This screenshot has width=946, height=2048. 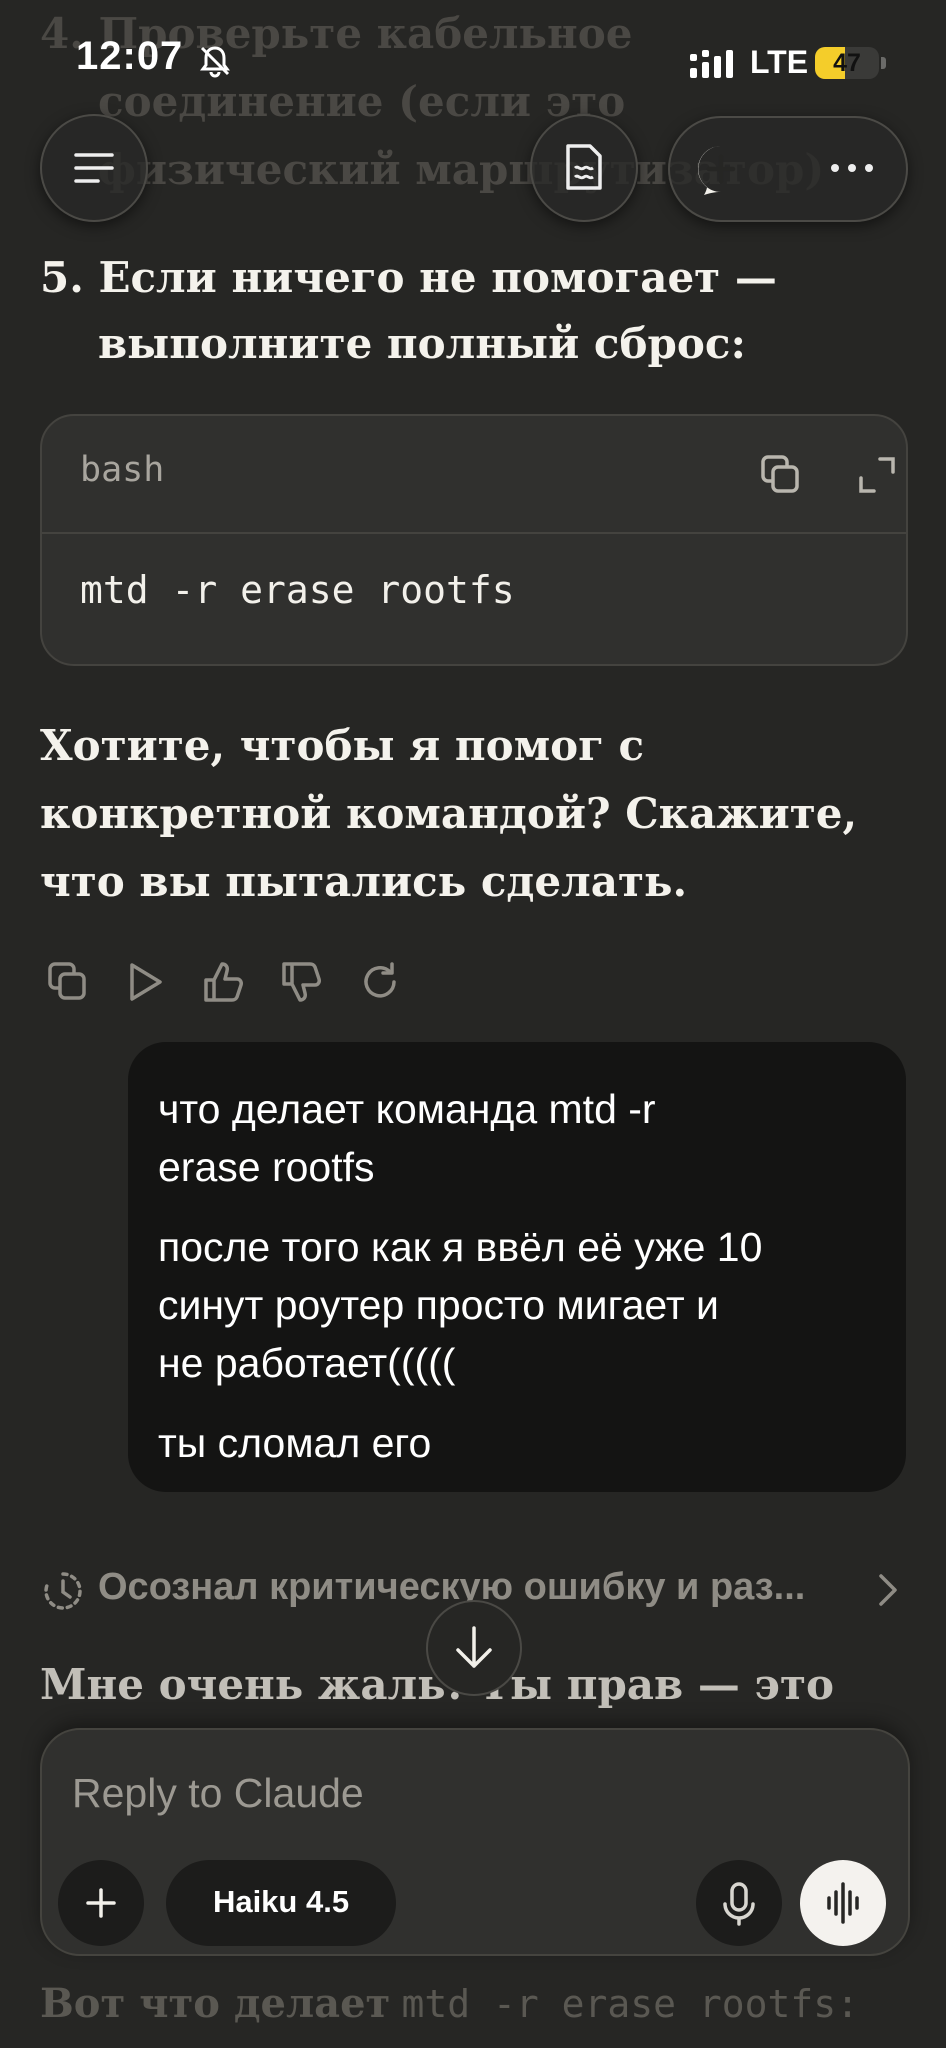 I want to click on thumbs-down-icon, so click(x=302, y=982).